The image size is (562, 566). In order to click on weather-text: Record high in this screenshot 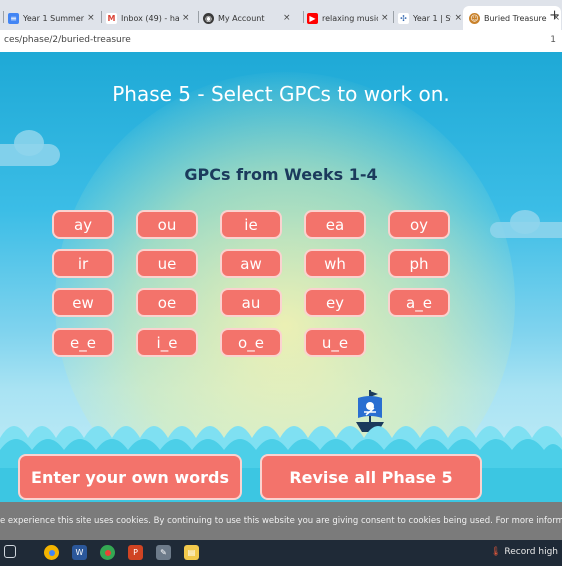, I will do `click(531, 552)`.